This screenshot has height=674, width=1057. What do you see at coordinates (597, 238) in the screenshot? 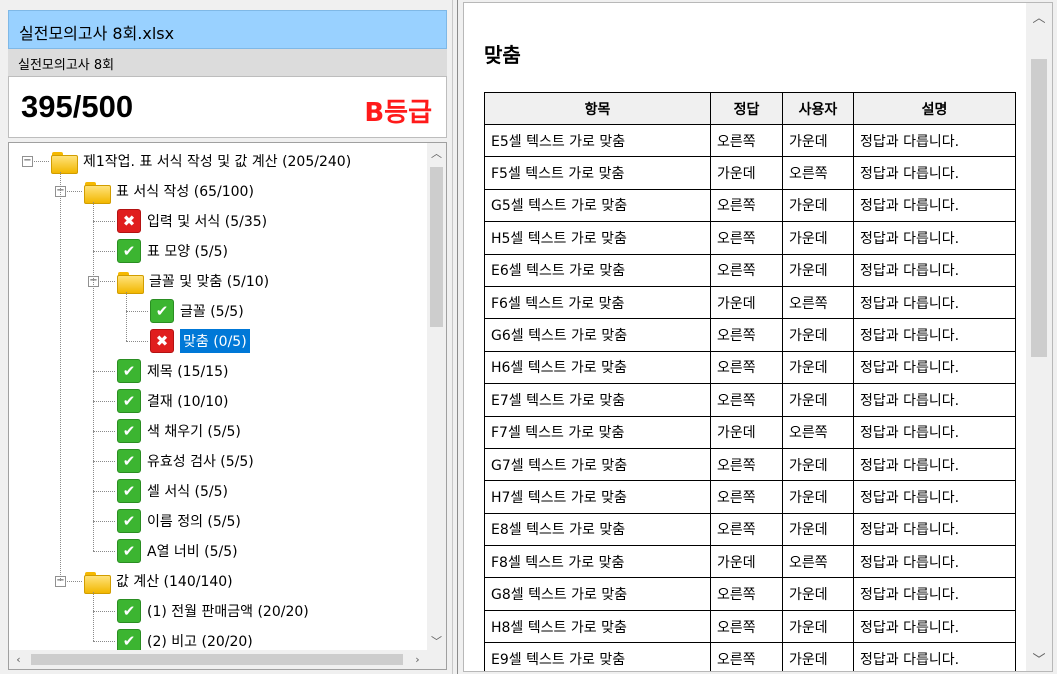
I see `item-cell: H5셀 텍스트 가로 맞춤` at bounding box center [597, 238].